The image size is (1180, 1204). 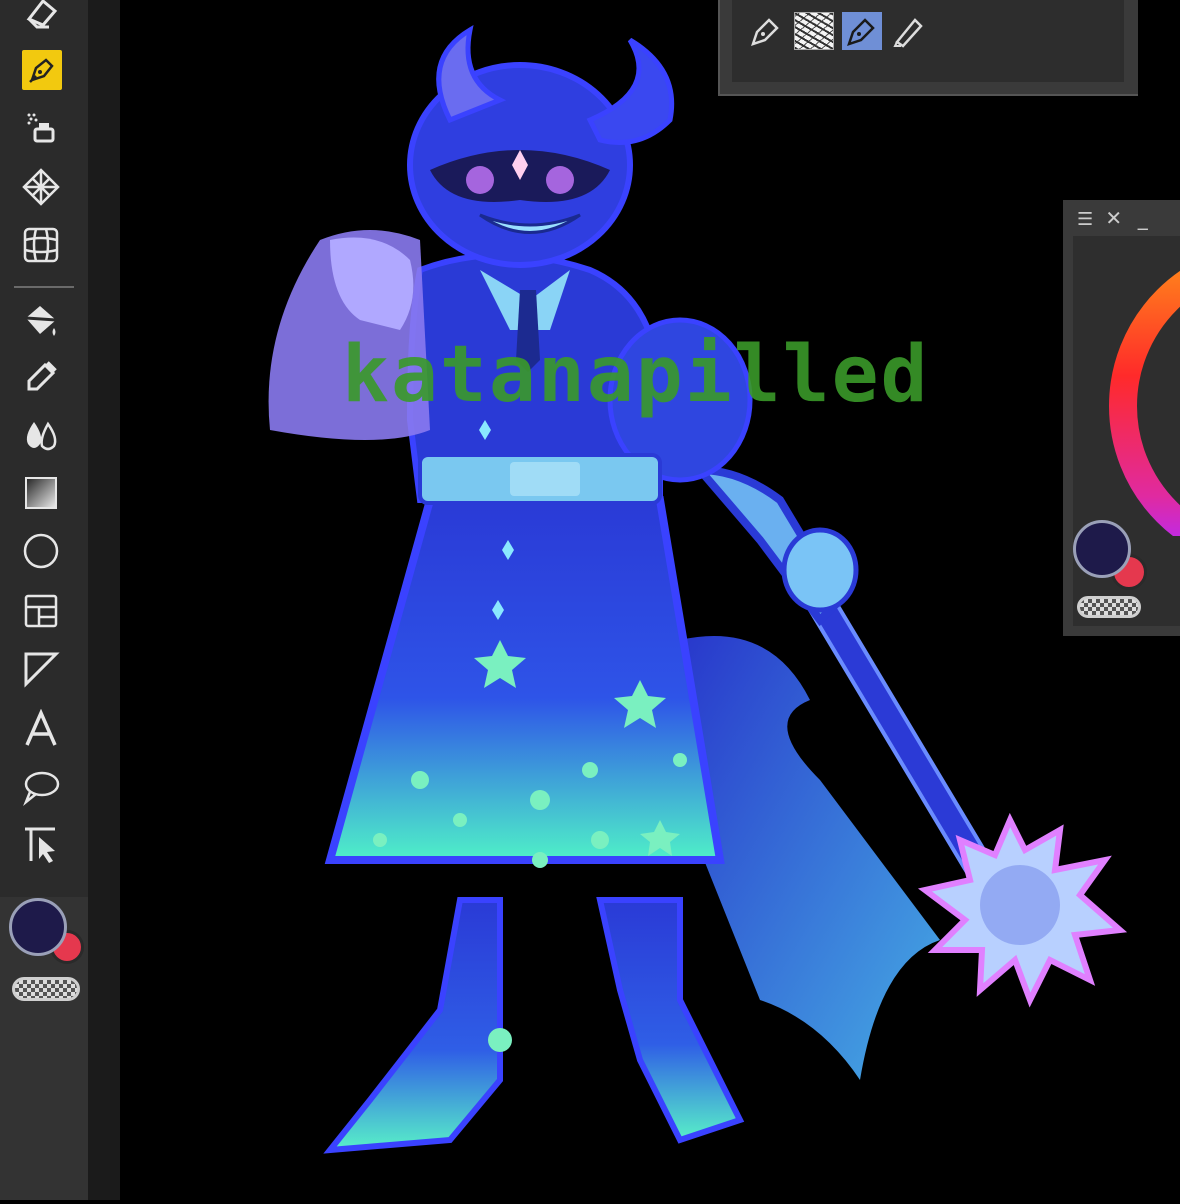 I want to click on selection-move-icon, so click(x=41, y=845).